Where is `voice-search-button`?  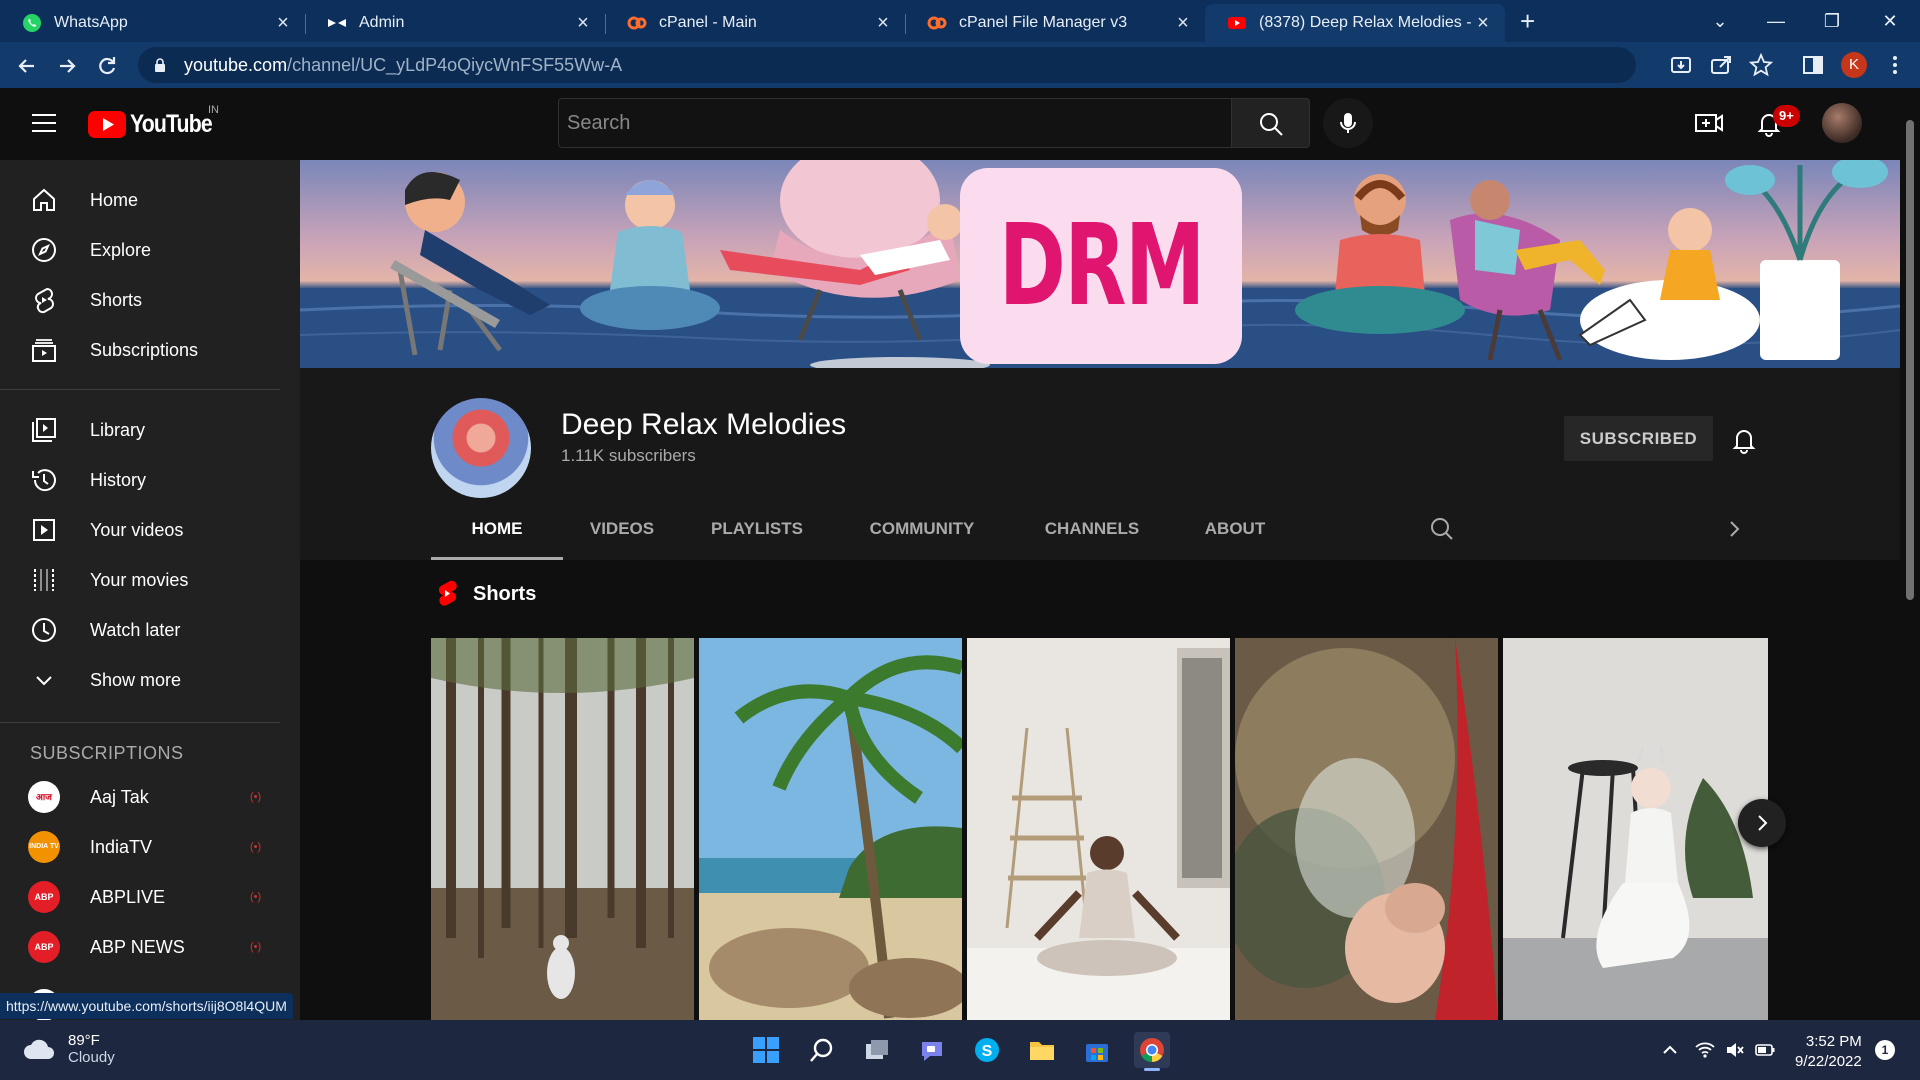 voice-search-button is located at coordinates (1348, 123).